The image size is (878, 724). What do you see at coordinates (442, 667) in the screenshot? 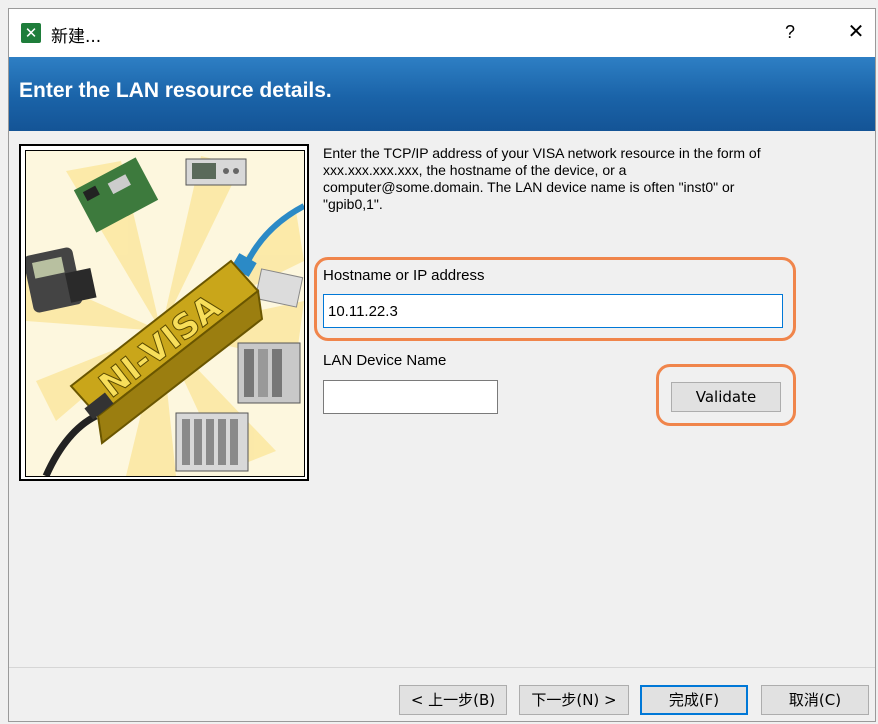
I see `footer-separator` at bounding box center [442, 667].